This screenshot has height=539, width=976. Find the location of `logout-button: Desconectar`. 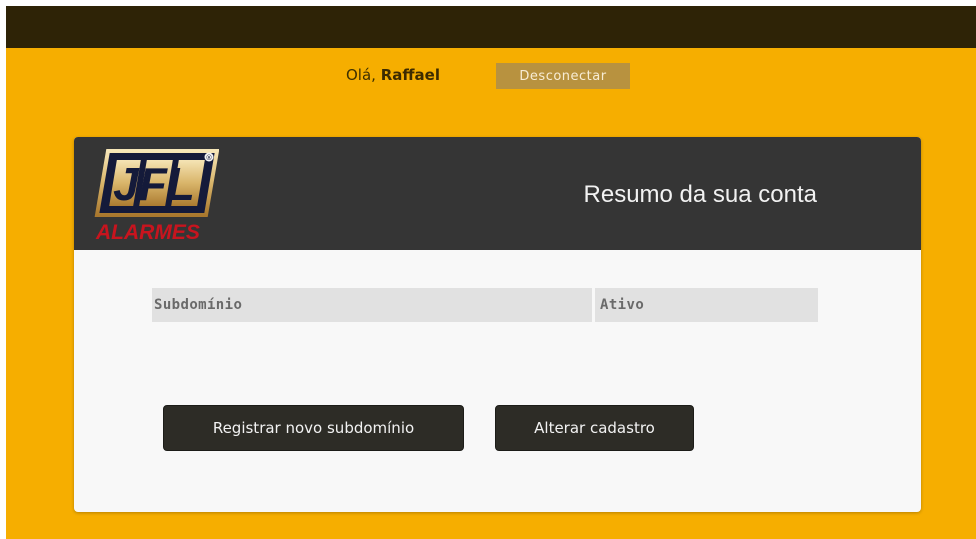

logout-button: Desconectar is located at coordinates (563, 76).